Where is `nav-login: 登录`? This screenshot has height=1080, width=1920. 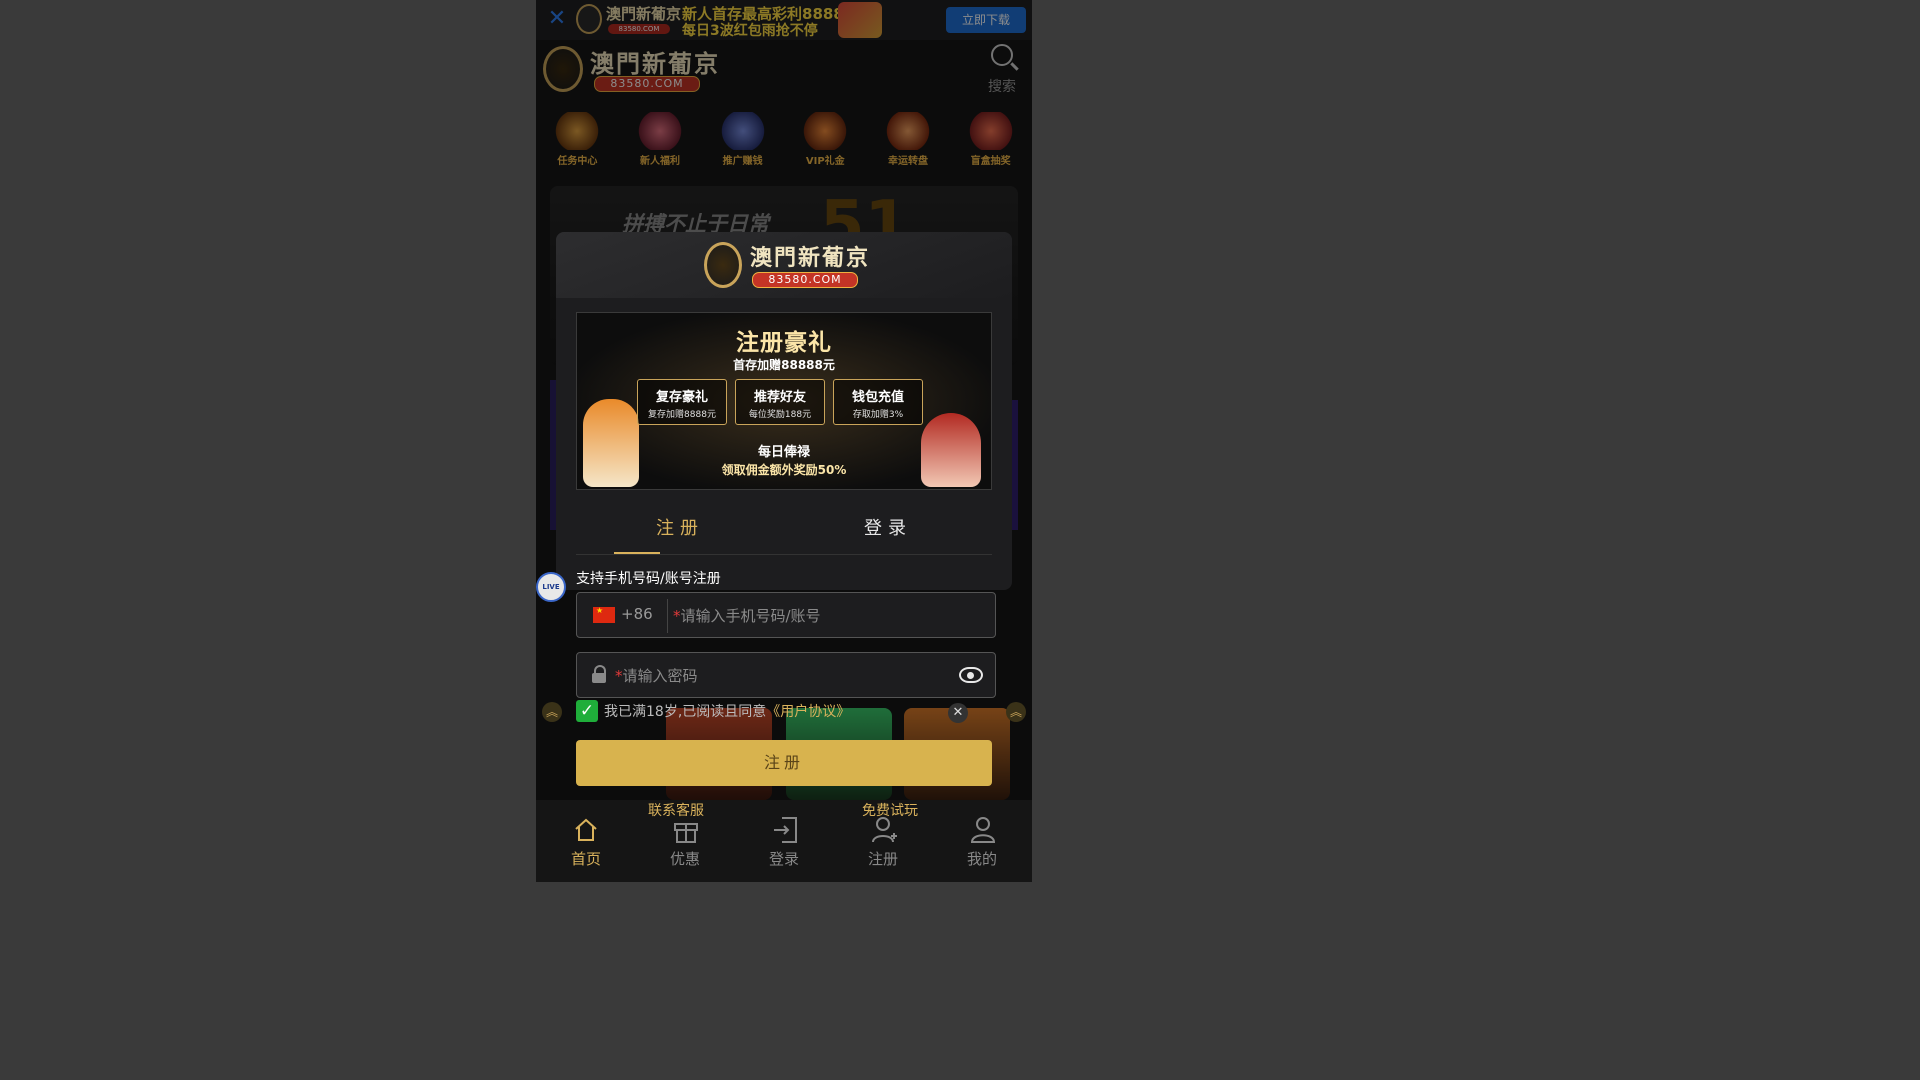
nav-login: 登录 is located at coordinates (784, 841).